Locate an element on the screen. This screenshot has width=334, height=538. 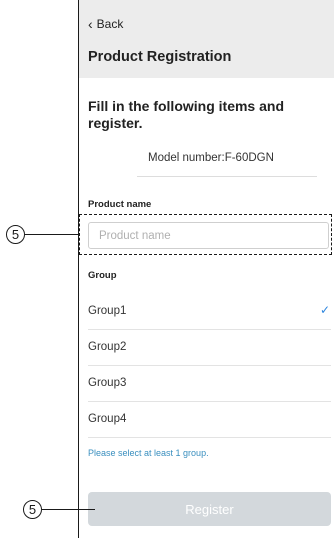
group-item-label: Group3 is located at coordinates (107, 383).